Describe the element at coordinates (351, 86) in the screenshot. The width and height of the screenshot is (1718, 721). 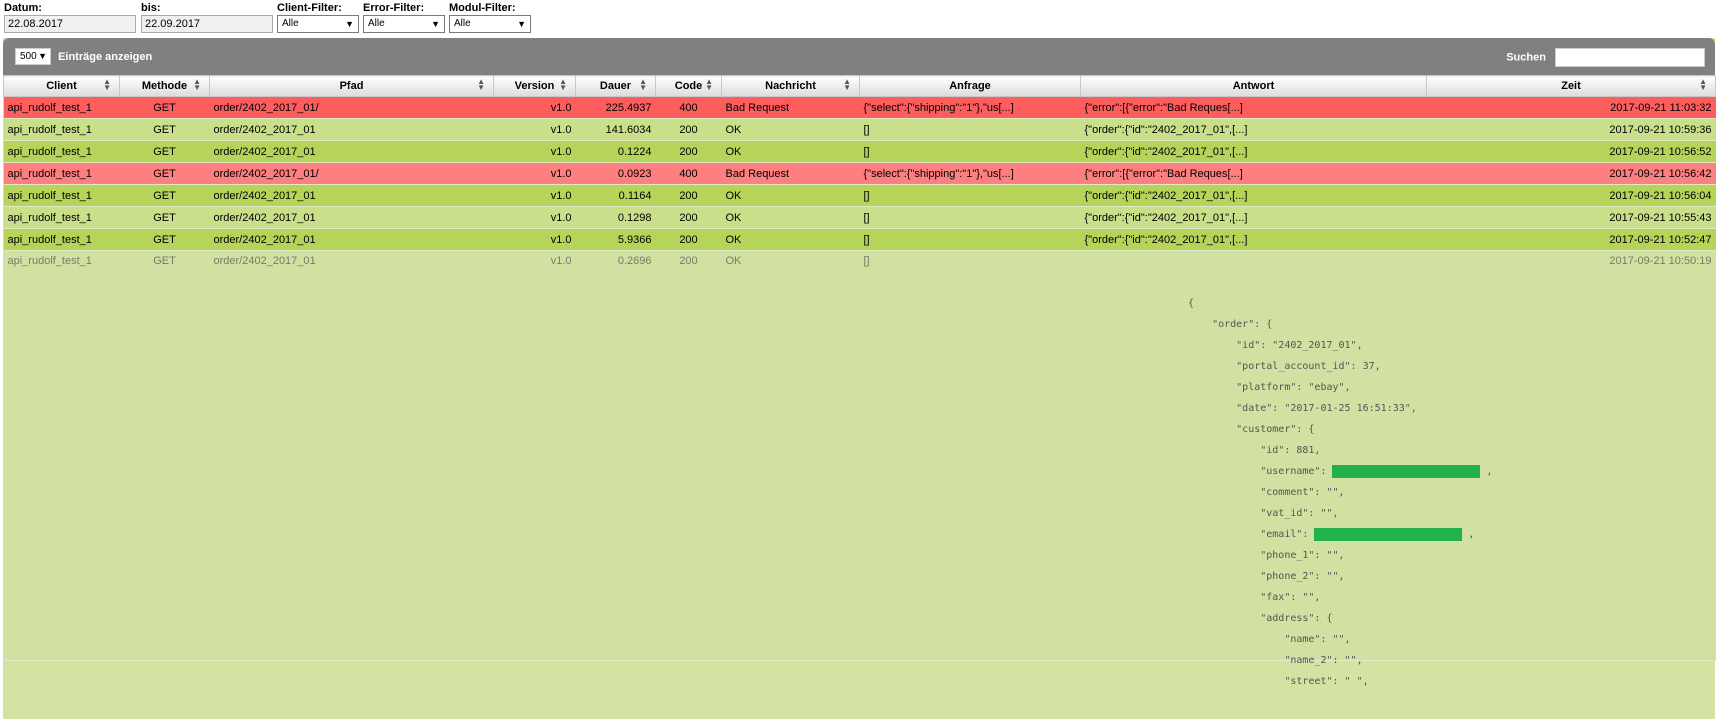
I see `column-header-pfad: Pfad ▲ ▼` at that location.